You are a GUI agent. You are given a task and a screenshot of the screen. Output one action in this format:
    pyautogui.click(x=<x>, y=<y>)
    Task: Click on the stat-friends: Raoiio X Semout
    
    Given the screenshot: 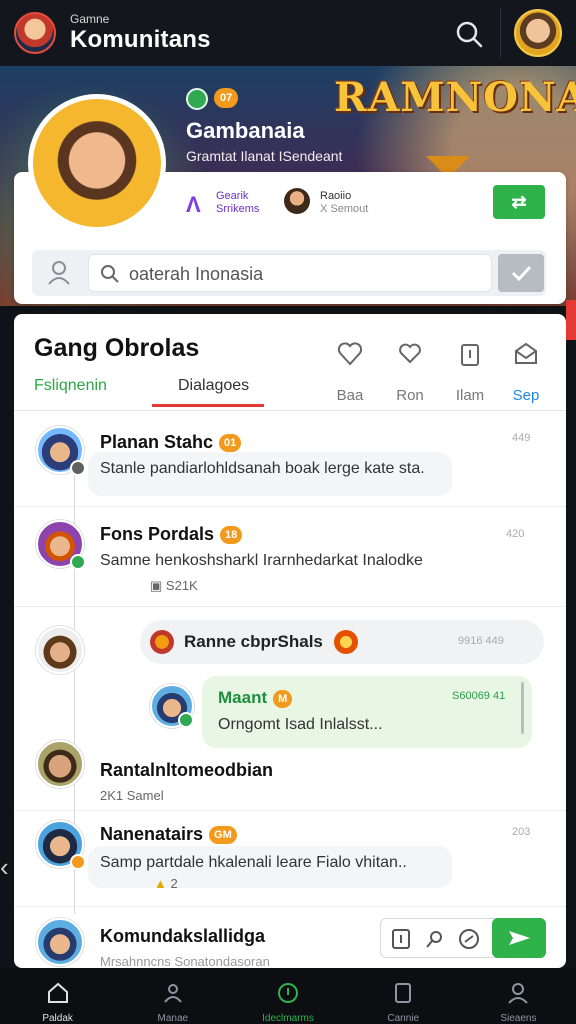 What is the action you would take?
    pyautogui.click(x=344, y=203)
    